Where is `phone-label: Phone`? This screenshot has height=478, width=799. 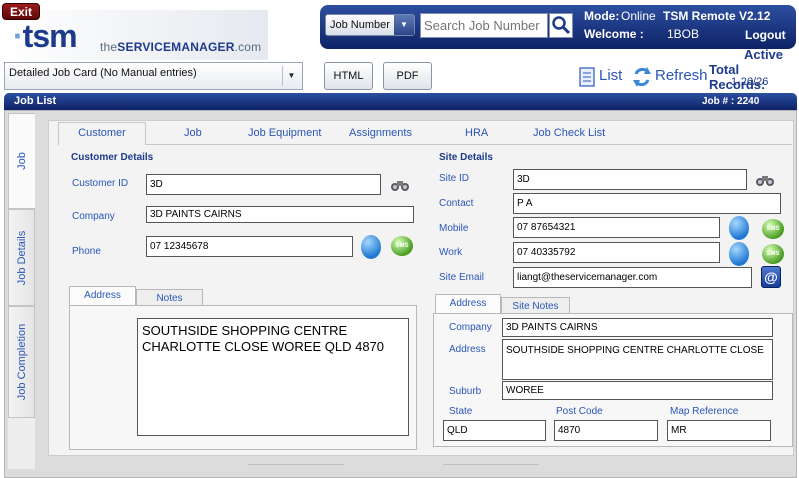 phone-label: Phone is located at coordinates (86, 251).